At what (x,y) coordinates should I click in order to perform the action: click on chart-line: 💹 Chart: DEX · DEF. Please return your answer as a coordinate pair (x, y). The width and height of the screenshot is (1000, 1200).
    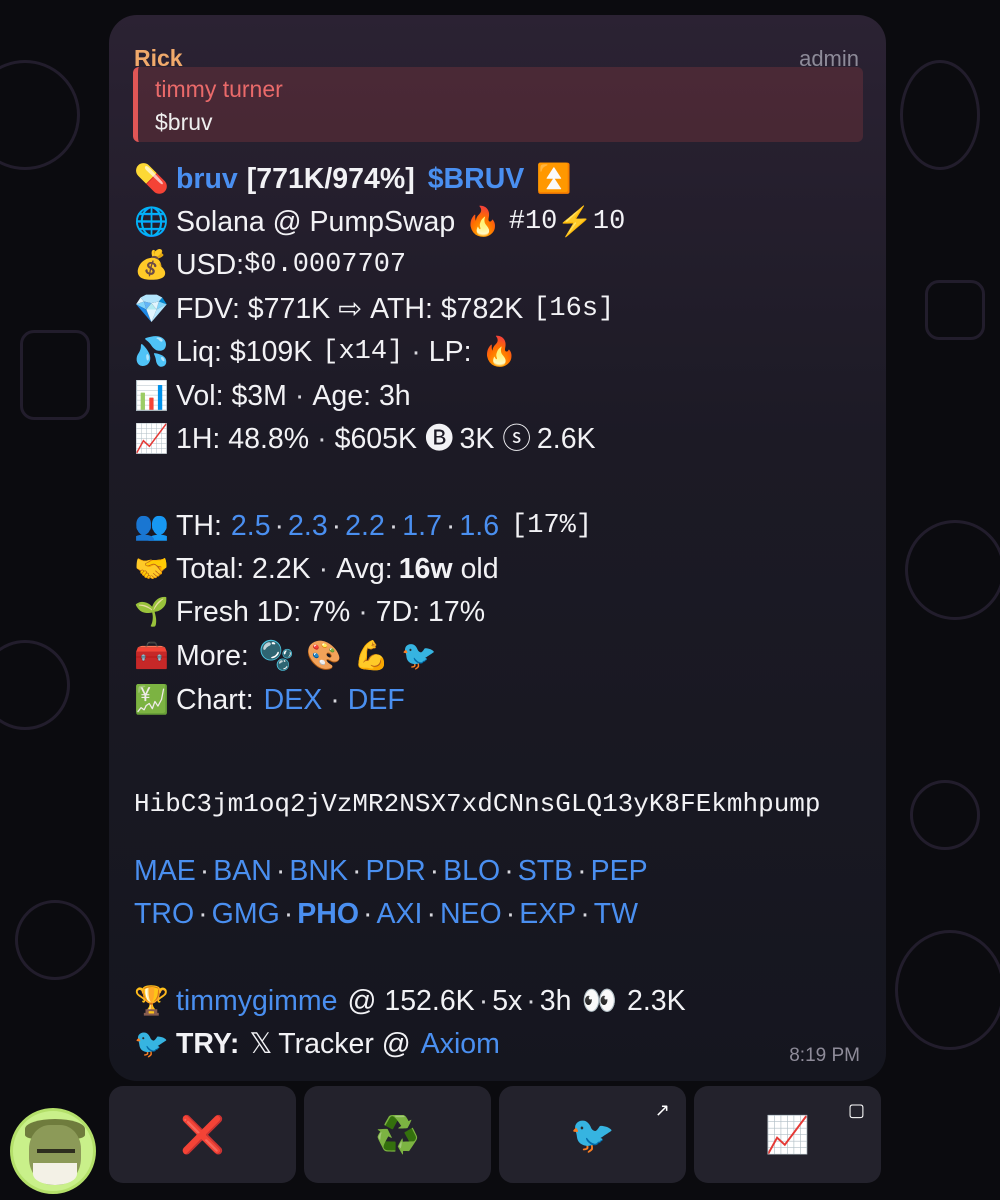
    Looking at the image, I should click on (269, 700).